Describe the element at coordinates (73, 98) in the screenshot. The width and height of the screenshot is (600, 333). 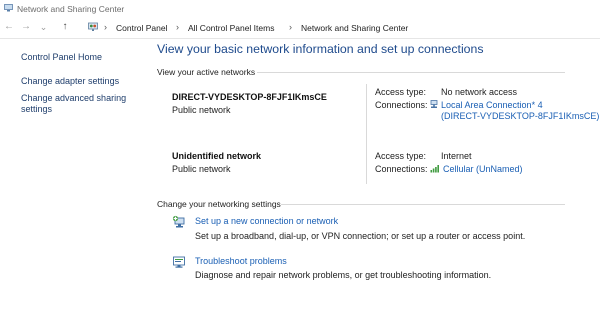
I see `sidebar-change-advanced-sharing: Change advanced sharing` at that location.